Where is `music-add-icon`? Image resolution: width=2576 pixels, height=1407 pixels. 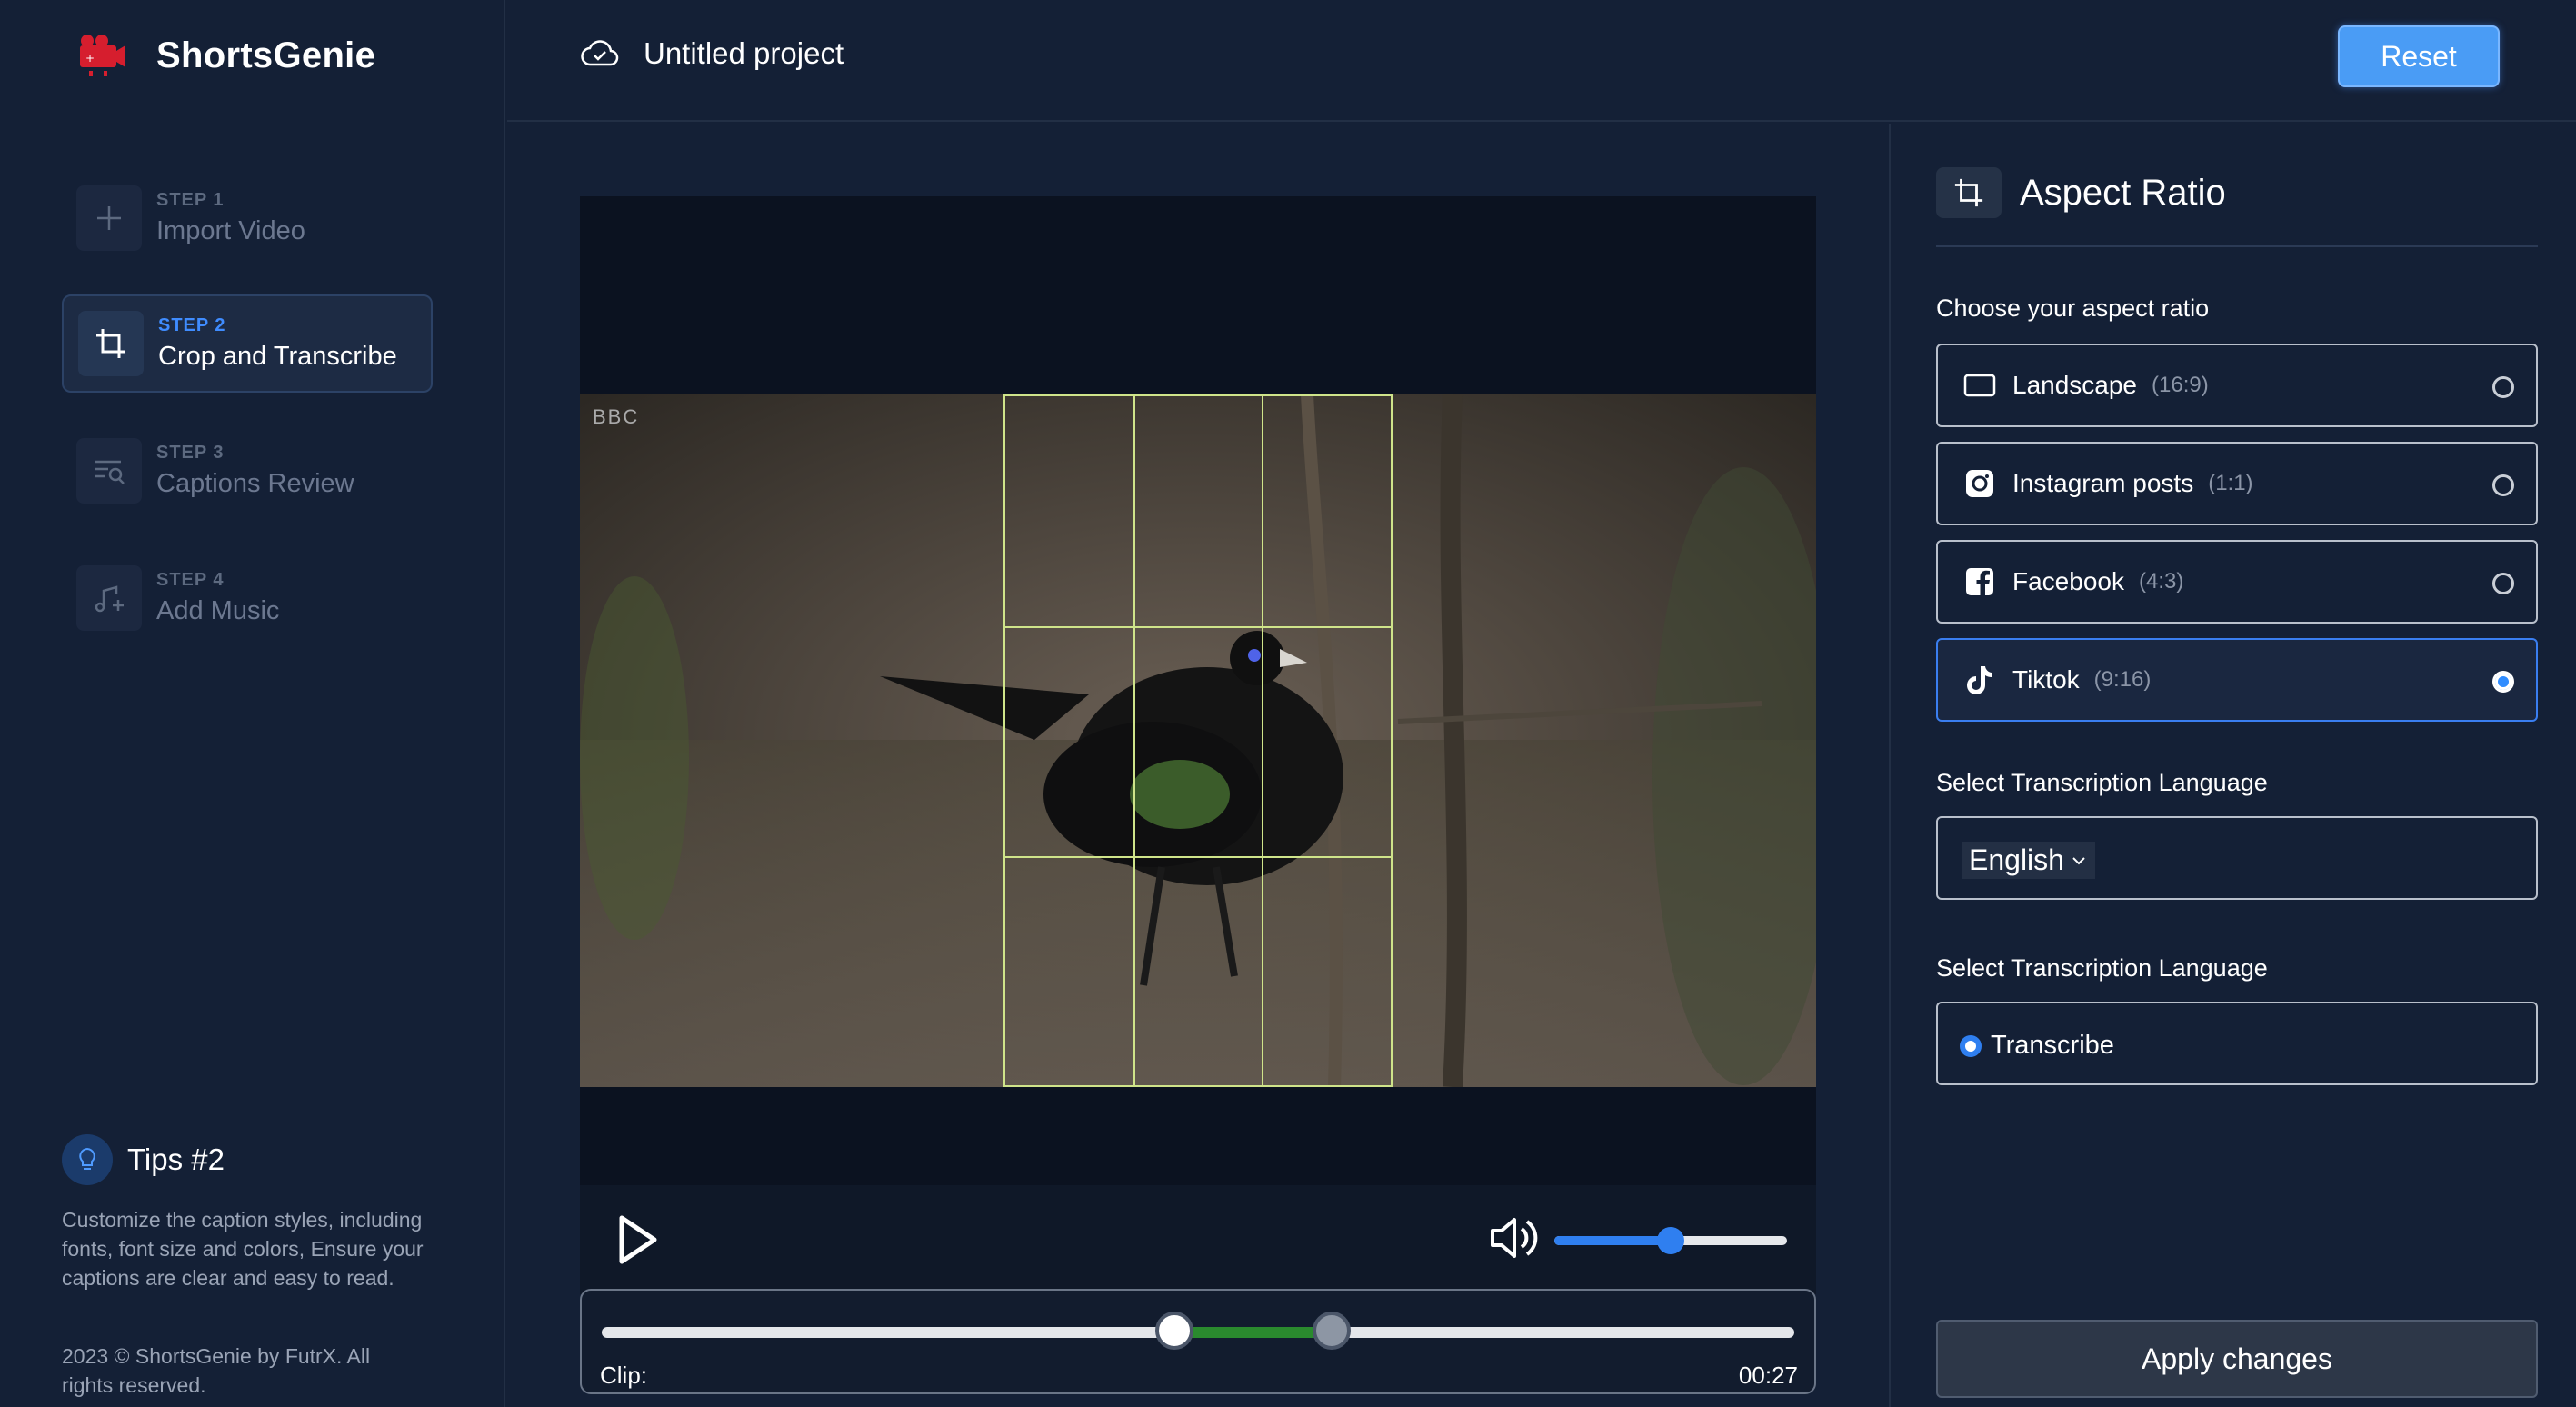
music-add-icon is located at coordinates (109, 598).